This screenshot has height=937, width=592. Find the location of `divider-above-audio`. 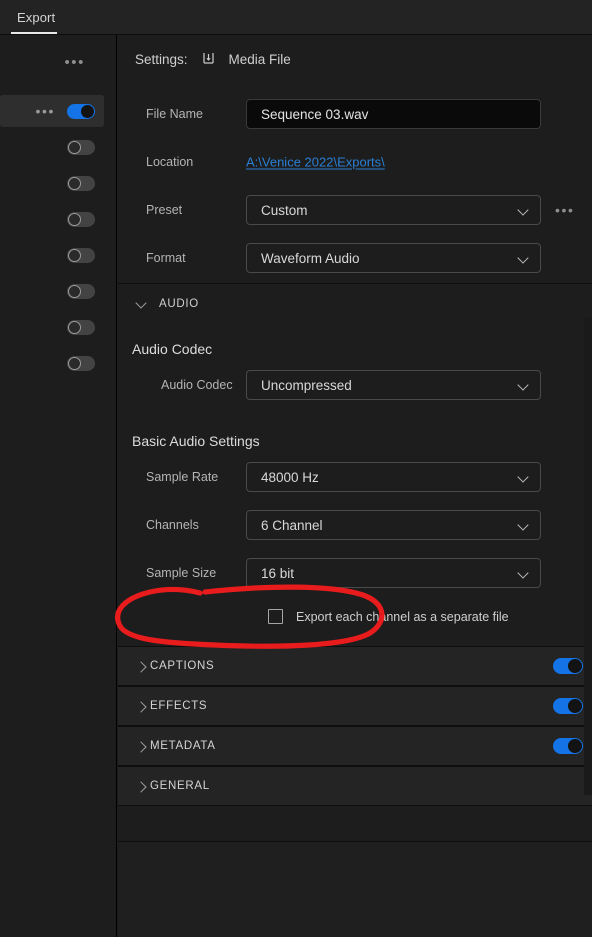

divider-above-audio is located at coordinates (355, 283).